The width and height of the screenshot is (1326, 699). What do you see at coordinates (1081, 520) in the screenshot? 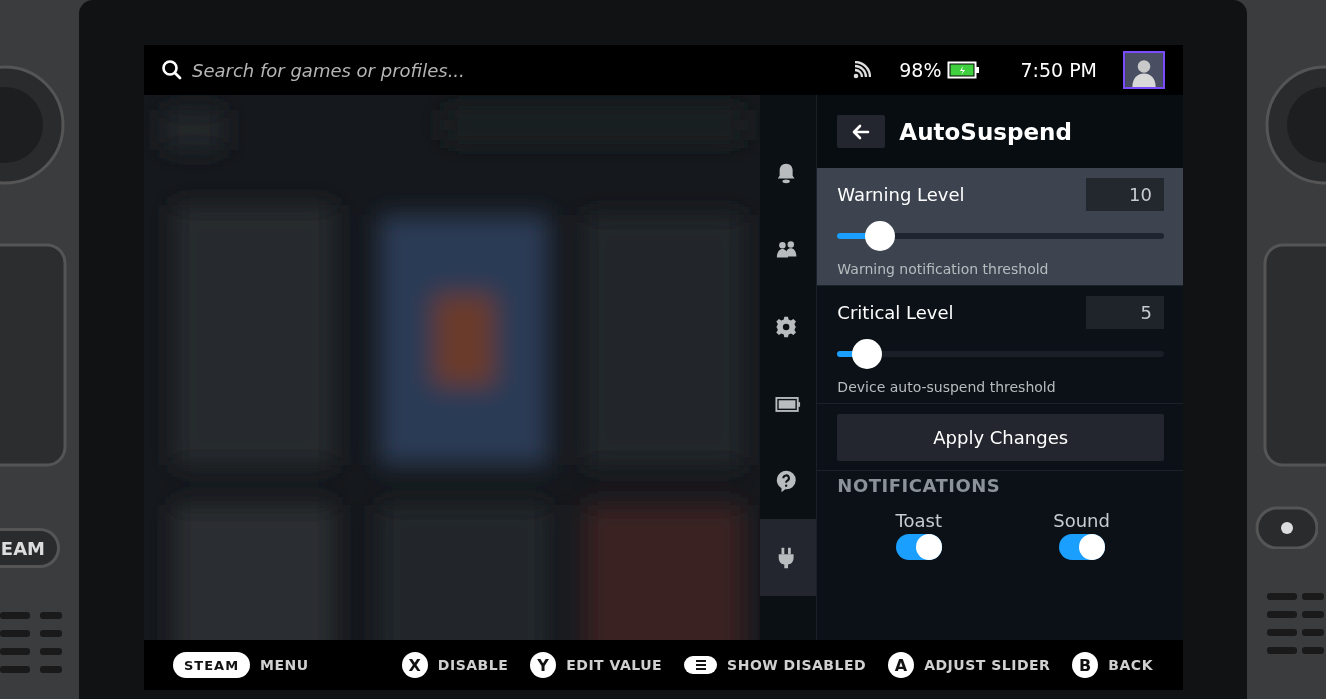
I see `toggle-label: Sound` at bounding box center [1081, 520].